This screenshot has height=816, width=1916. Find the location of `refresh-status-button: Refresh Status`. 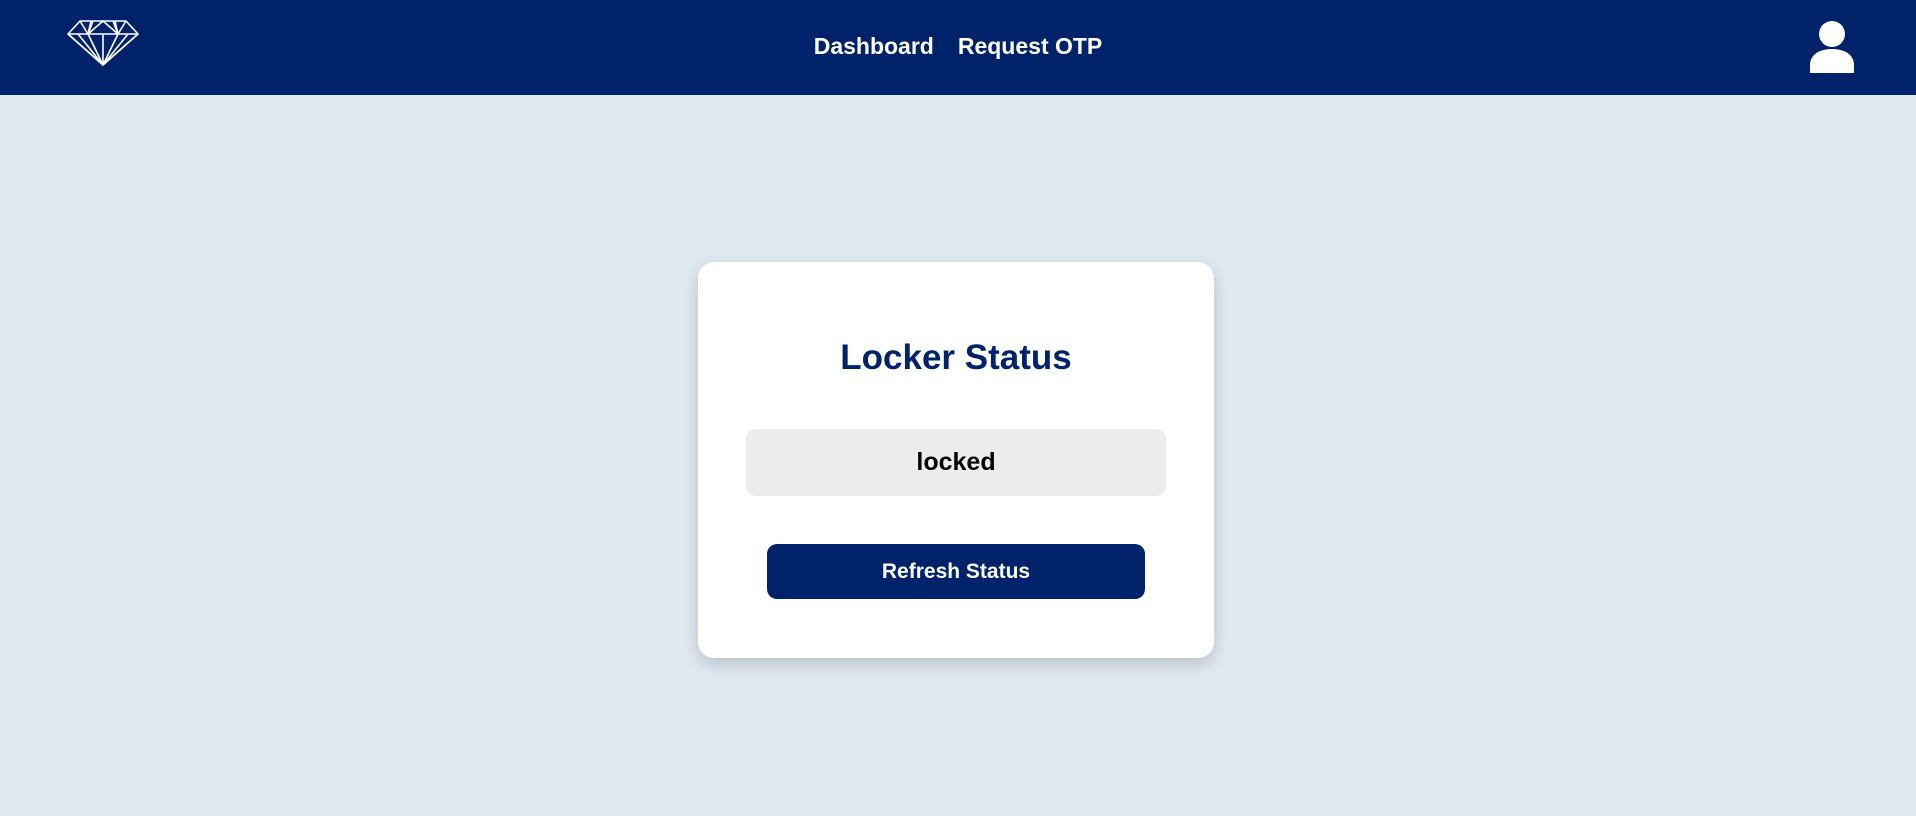

refresh-status-button: Refresh Status is located at coordinates (956, 571).